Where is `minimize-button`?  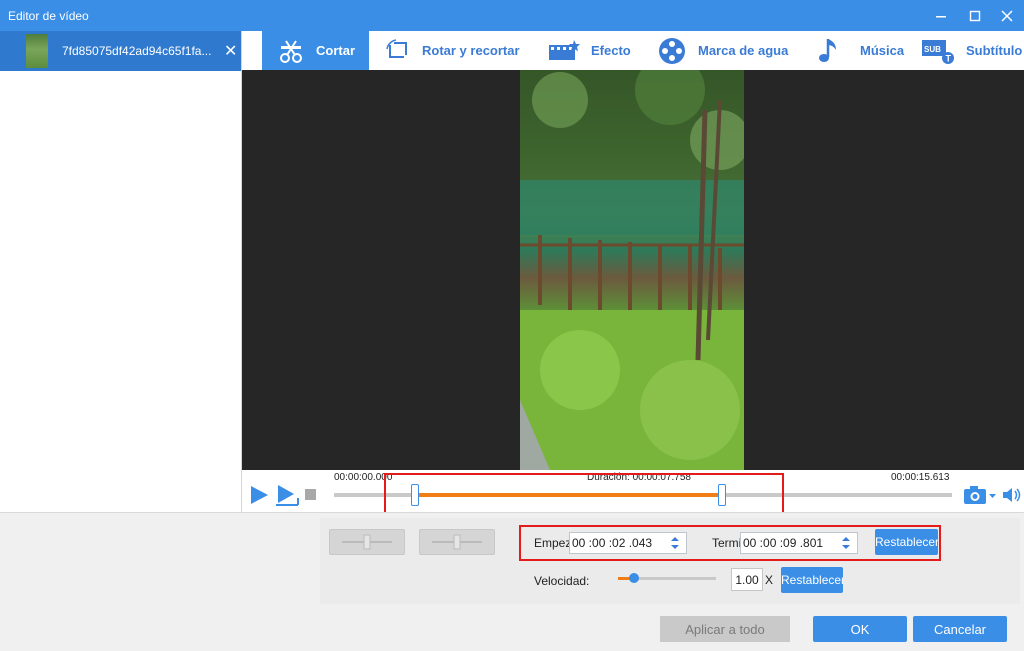
minimize-button is located at coordinates (941, 15).